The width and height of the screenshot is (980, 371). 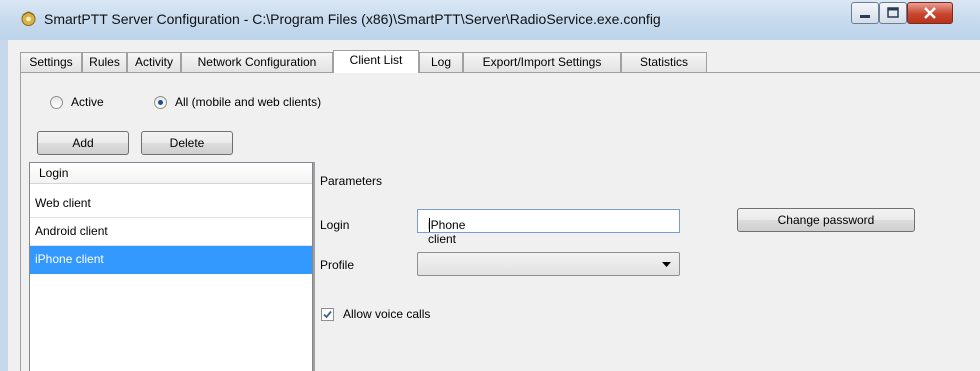 What do you see at coordinates (160, 102) in the screenshot?
I see `all-clients-radio` at bounding box center [160, 102].